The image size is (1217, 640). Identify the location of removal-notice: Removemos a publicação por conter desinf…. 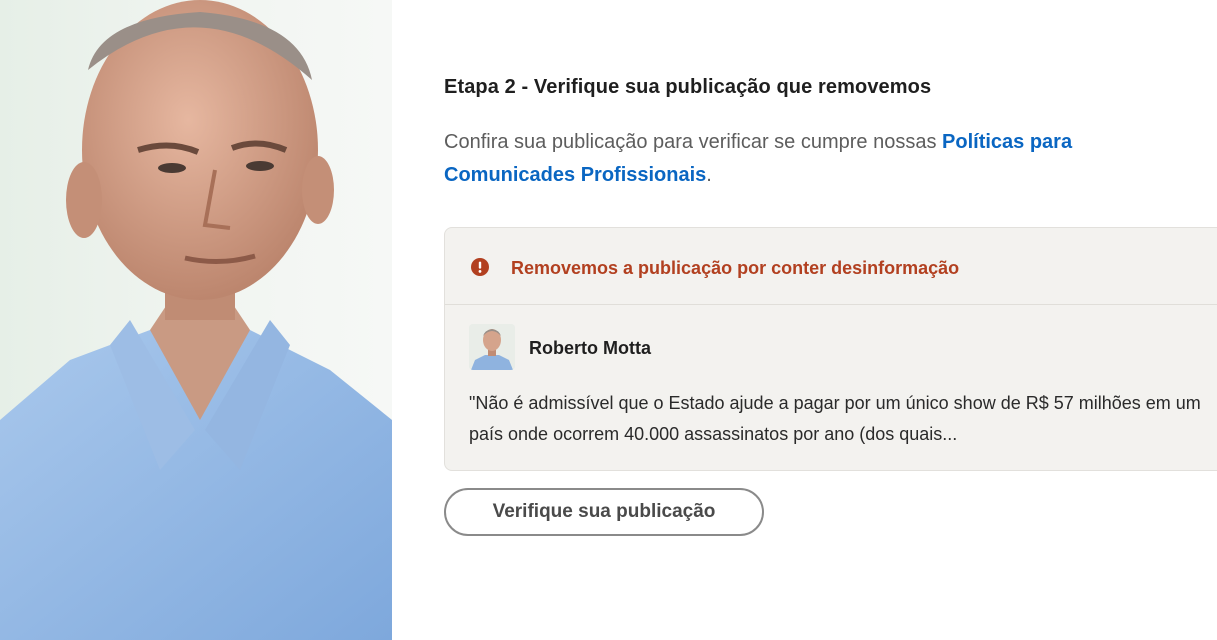
(831, 266).